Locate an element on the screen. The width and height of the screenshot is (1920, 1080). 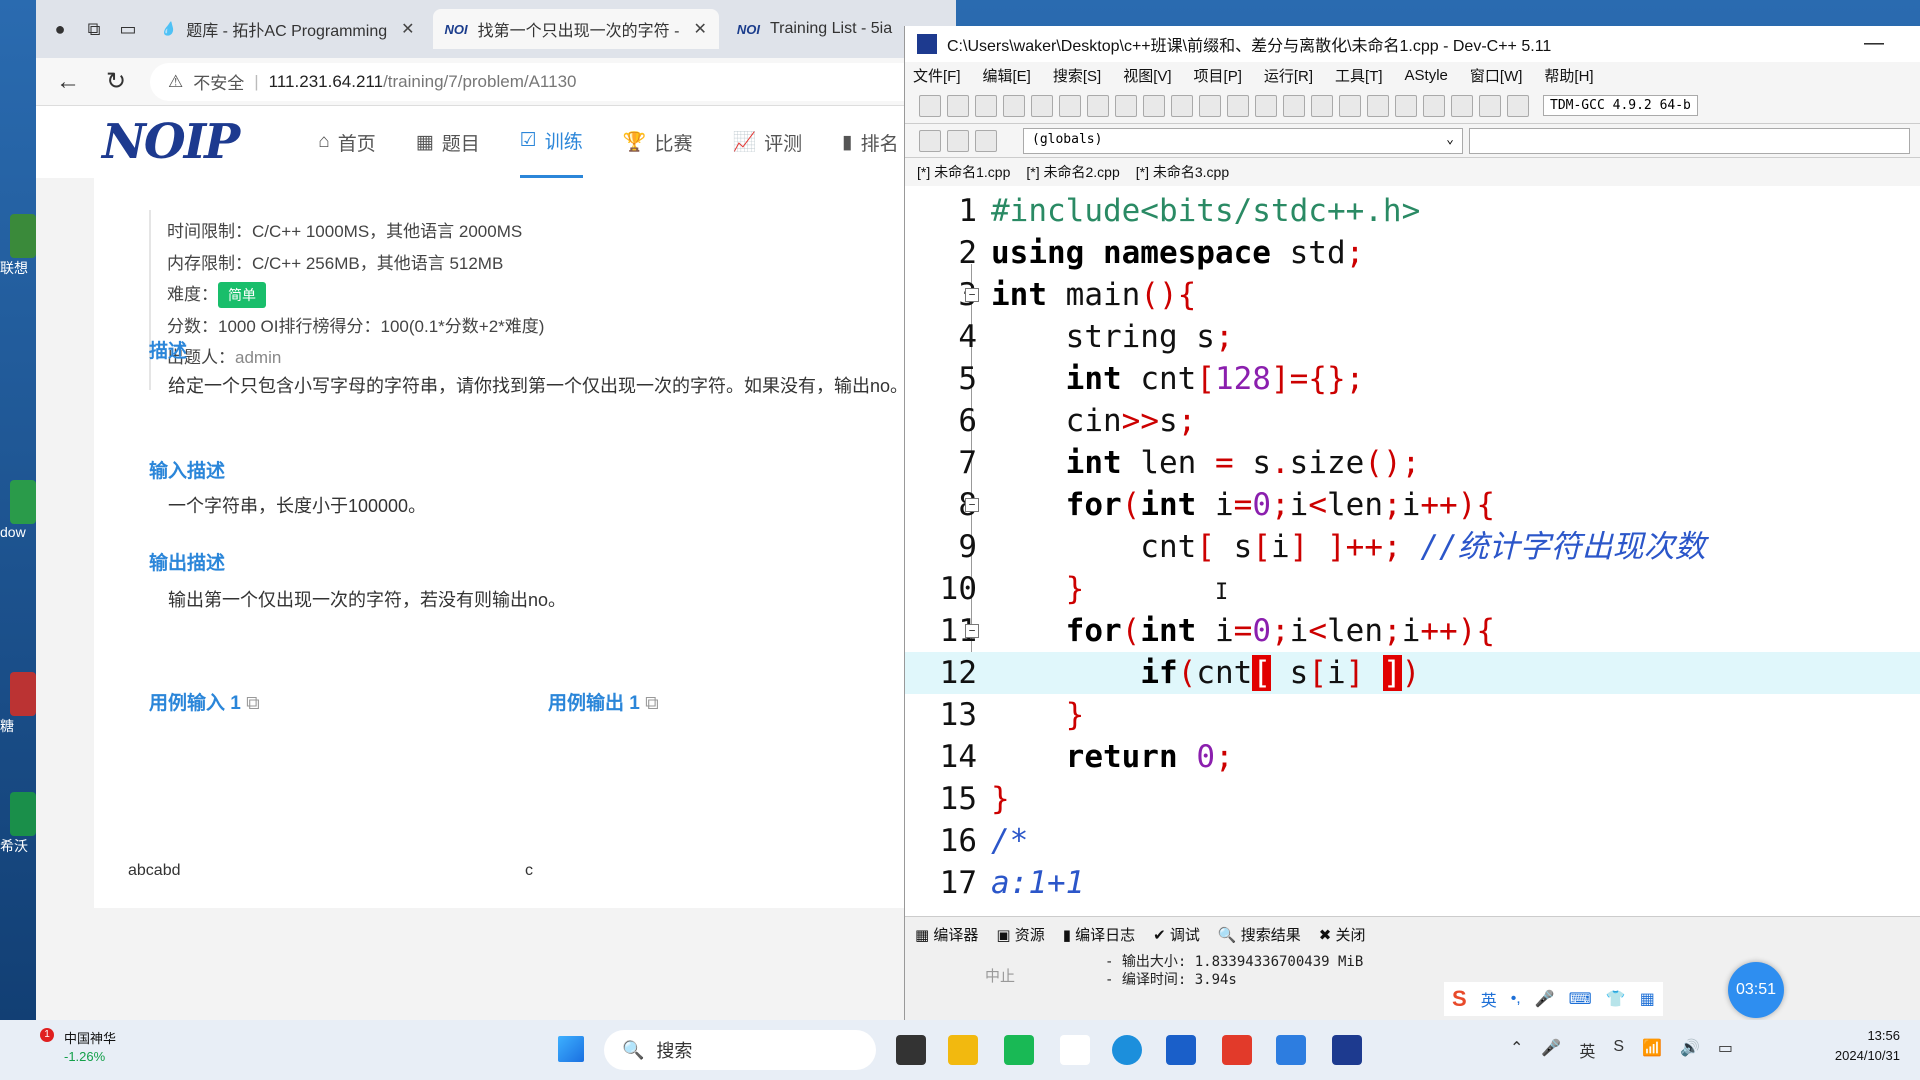
stock-widget: 1 中国神华 -1.26% is located at coordinates (70, 1047).